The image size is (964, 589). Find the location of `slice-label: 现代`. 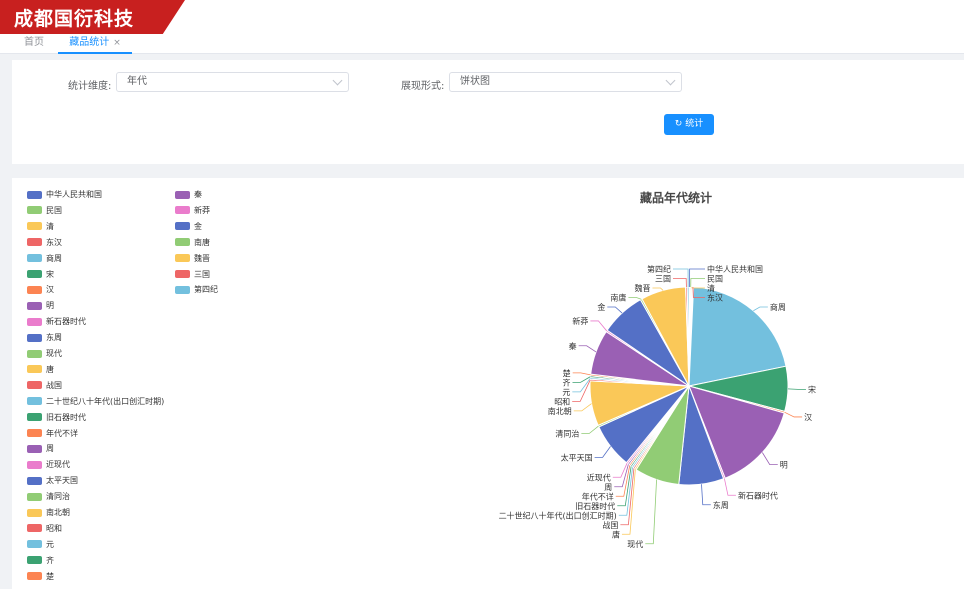

slice-label: 现代 is located at coordinates (635, 544).